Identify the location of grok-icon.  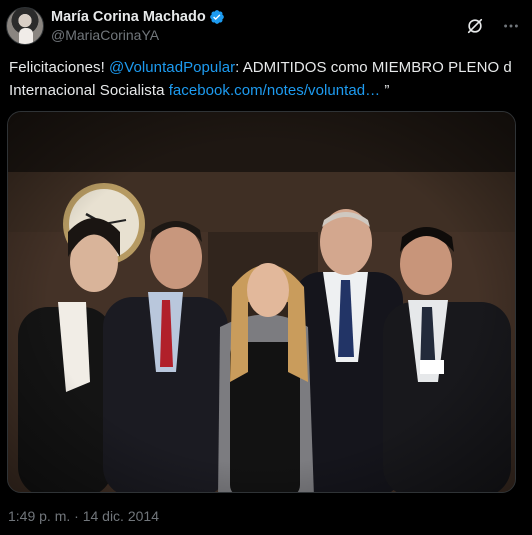
(475, 26).